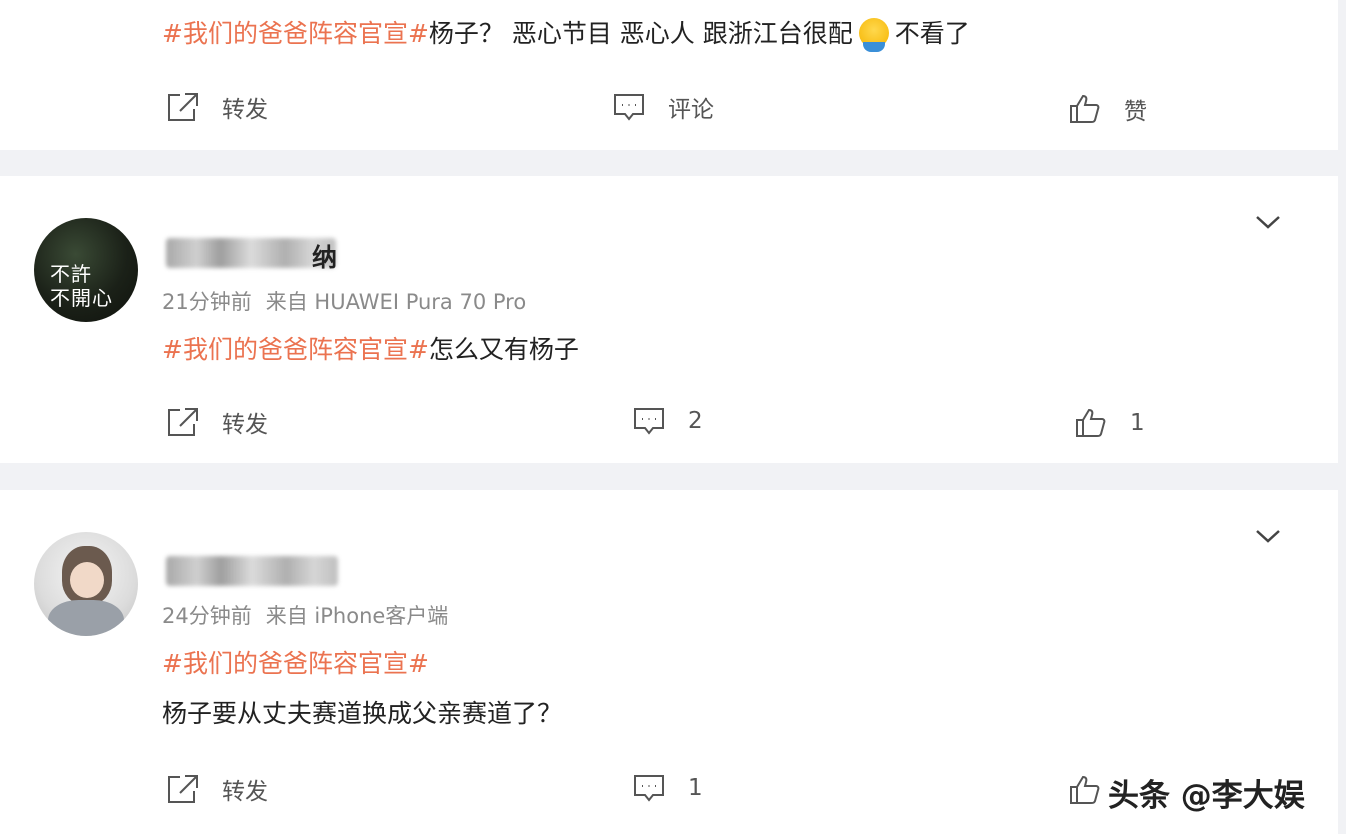 Image resolution: width=1346 pixels, height=834 pixels. What do you see at coordinates (932, 33) in the screenshot?
I see `post-text-after: 不看了` at bounding box center [932, 33].